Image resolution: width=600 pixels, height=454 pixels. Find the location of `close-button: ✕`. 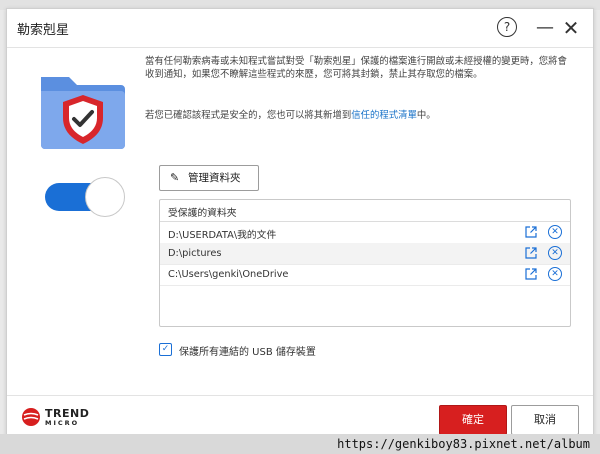

close-button: ✕ is located at coordinates (571, 28).